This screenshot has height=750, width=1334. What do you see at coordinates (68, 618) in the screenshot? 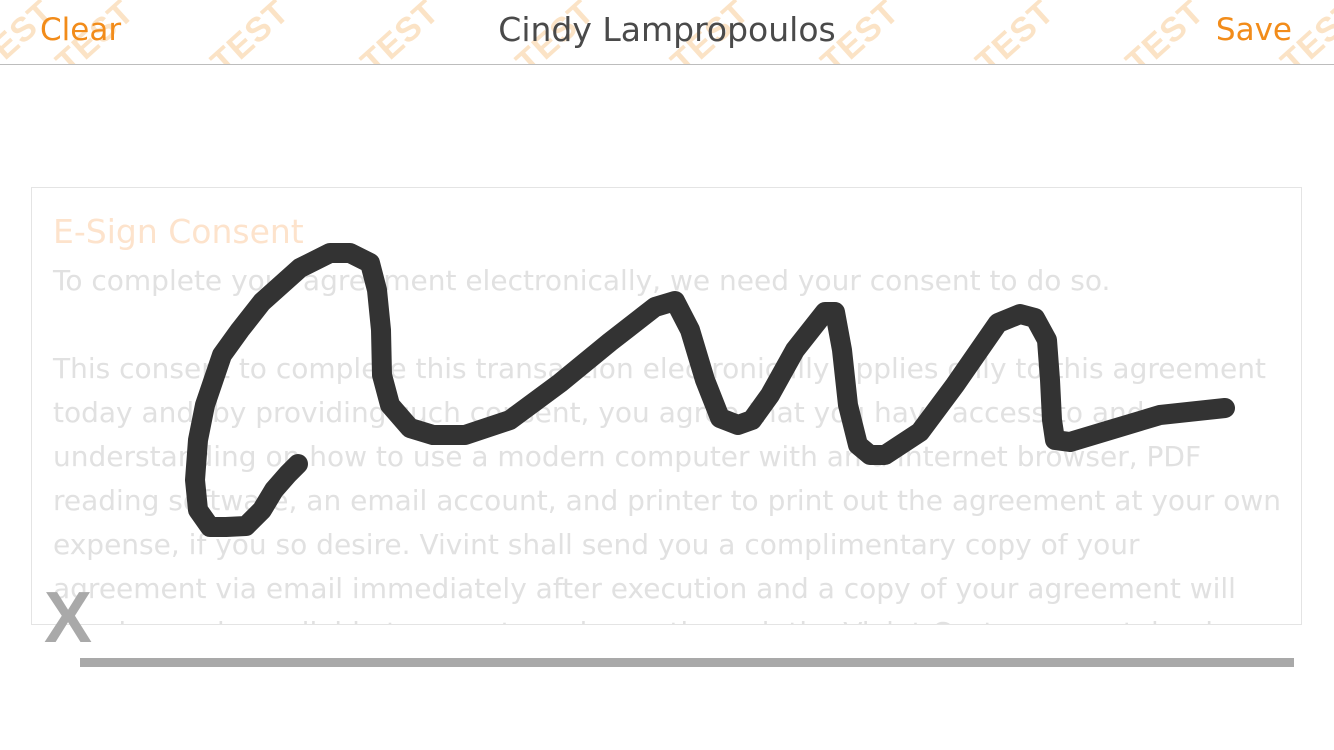
I see `signature-x-mark: X` at bounding box center [68, 618].